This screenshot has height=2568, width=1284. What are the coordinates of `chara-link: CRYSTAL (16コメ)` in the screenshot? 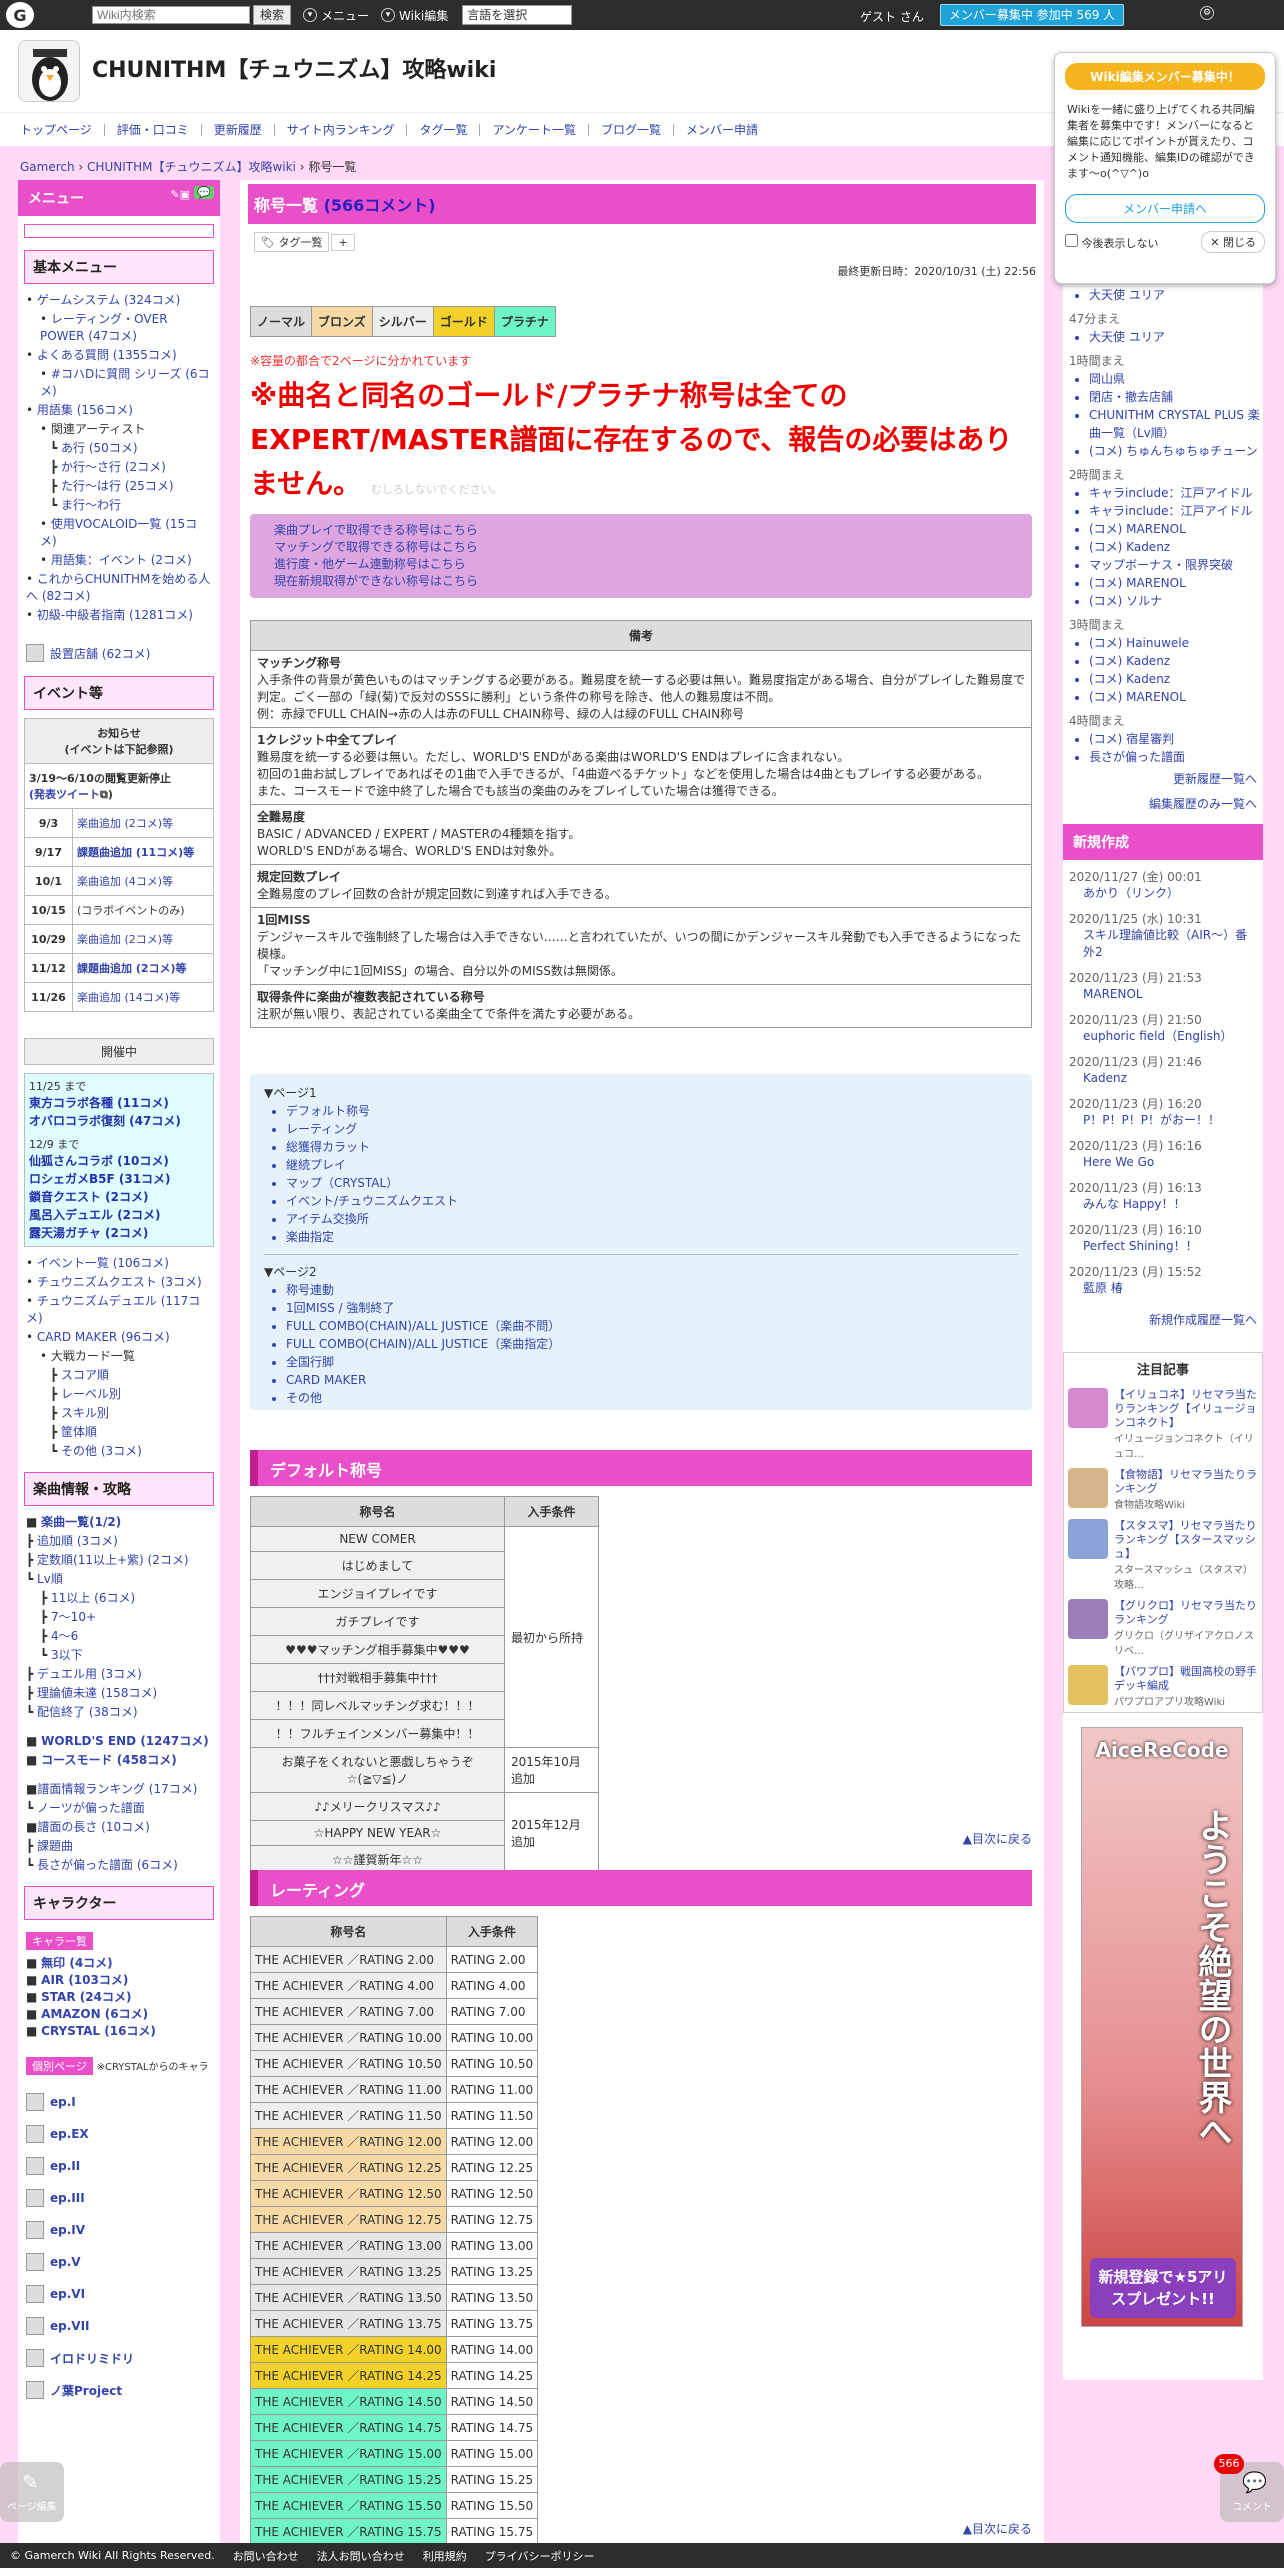 It's located at (98, 2031).